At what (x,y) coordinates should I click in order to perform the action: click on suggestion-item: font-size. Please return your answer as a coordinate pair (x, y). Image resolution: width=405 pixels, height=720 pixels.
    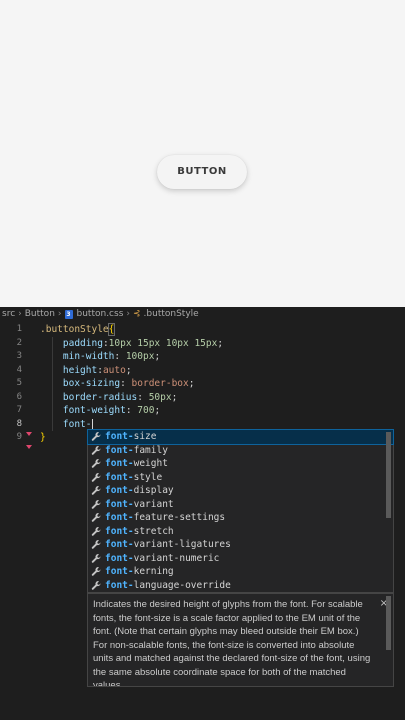
    Looking at the image, I should click on (240, 437).